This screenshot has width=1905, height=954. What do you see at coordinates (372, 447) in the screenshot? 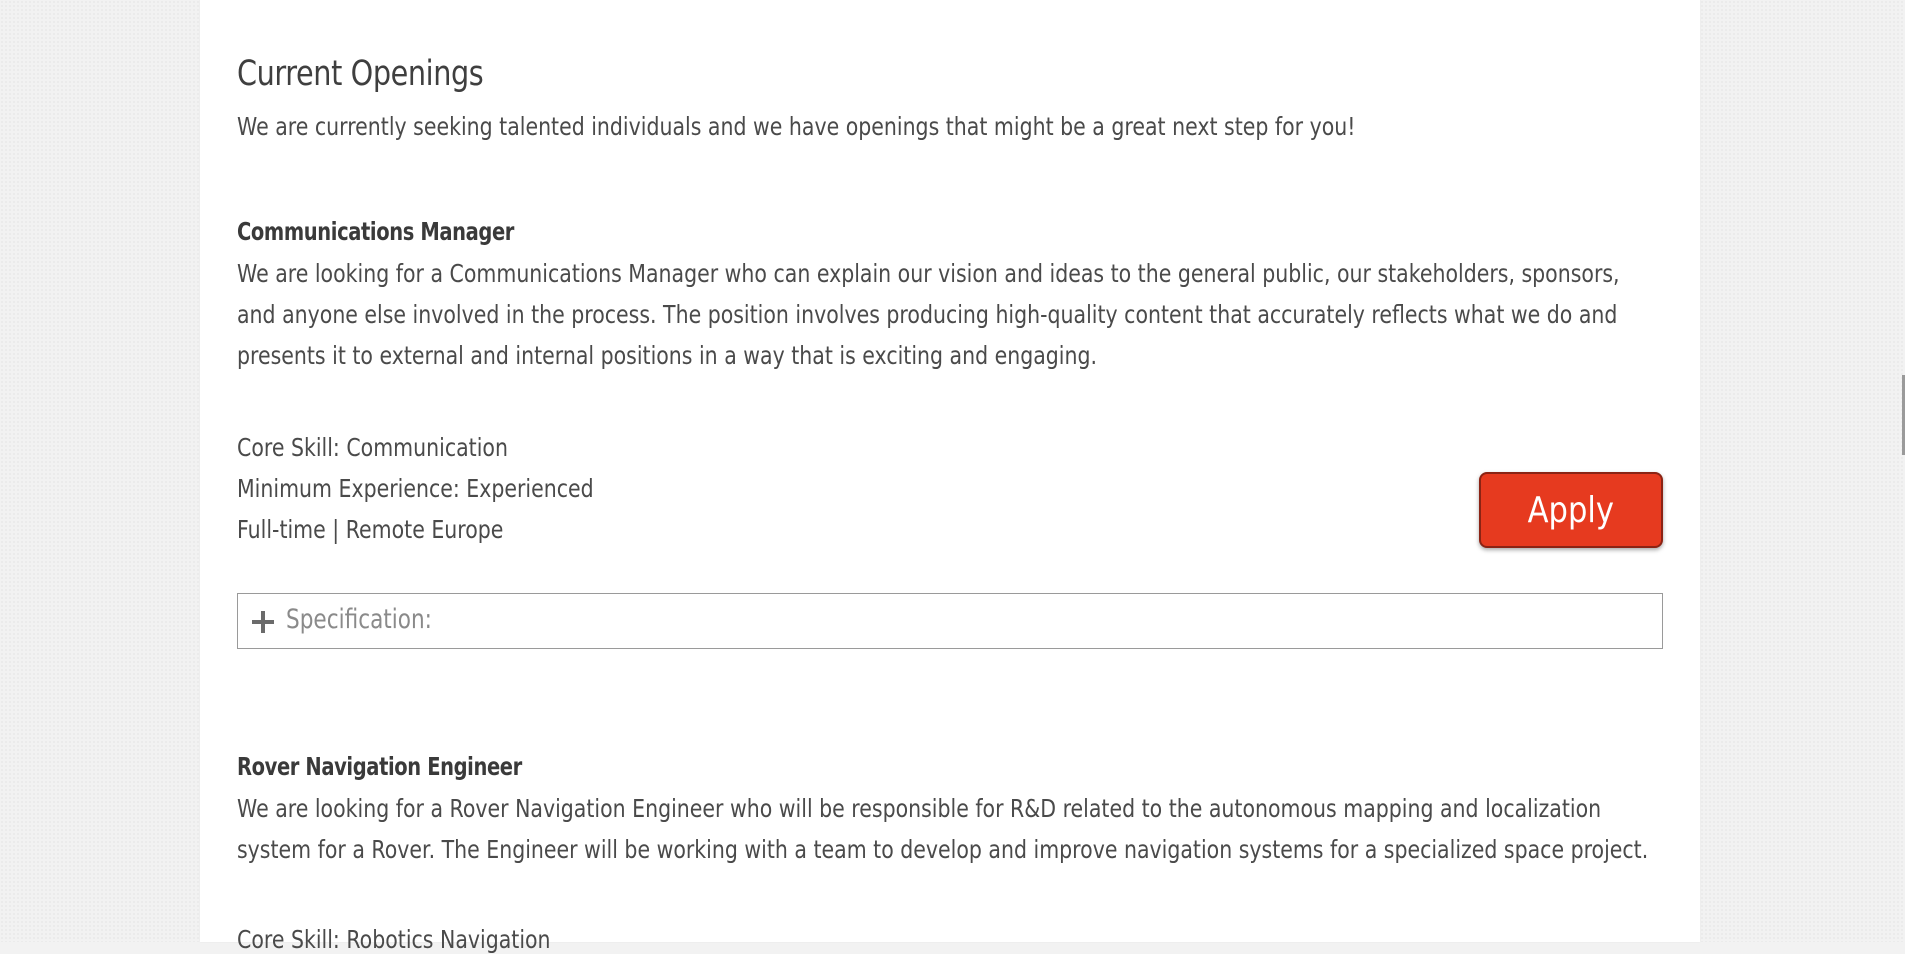
I see `job-core-skill: Core Skill: Communication` at bounding box center [372, 447].